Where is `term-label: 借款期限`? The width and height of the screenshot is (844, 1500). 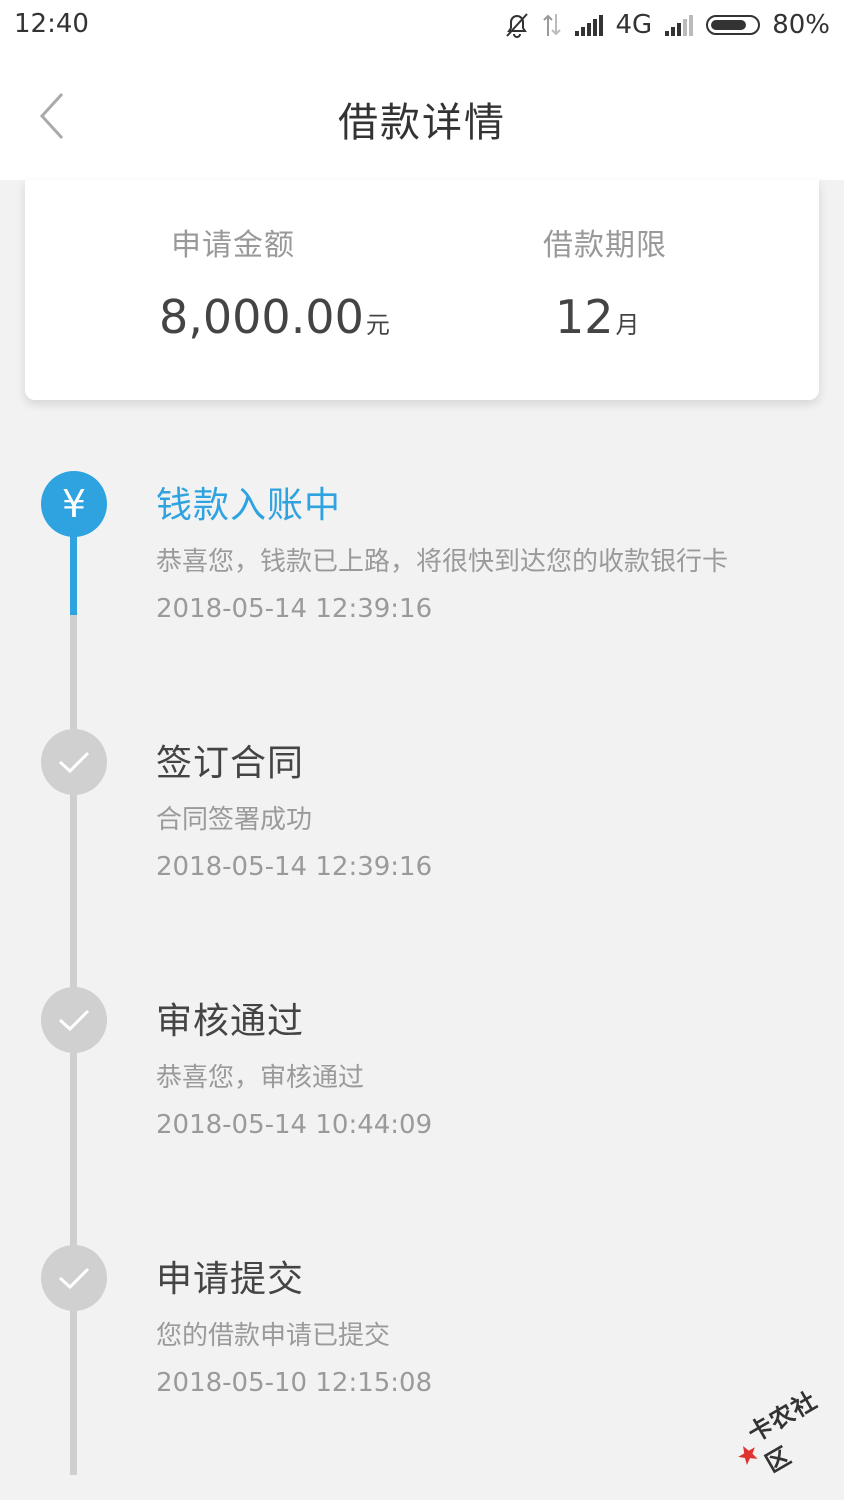 term-label: 借款期限 is located at coordinates (605, 245).